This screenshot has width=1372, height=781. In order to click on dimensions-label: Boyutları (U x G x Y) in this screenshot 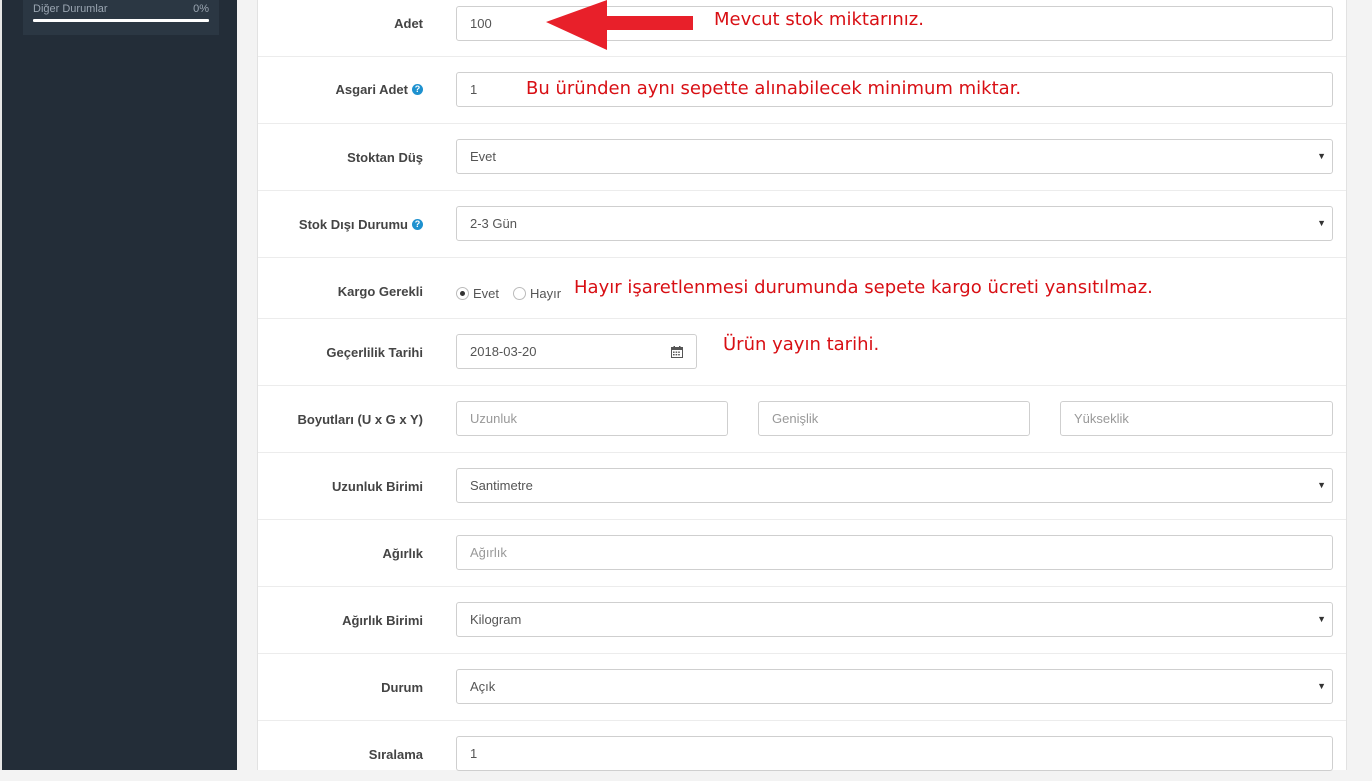, I will do `click(360, 419)`.